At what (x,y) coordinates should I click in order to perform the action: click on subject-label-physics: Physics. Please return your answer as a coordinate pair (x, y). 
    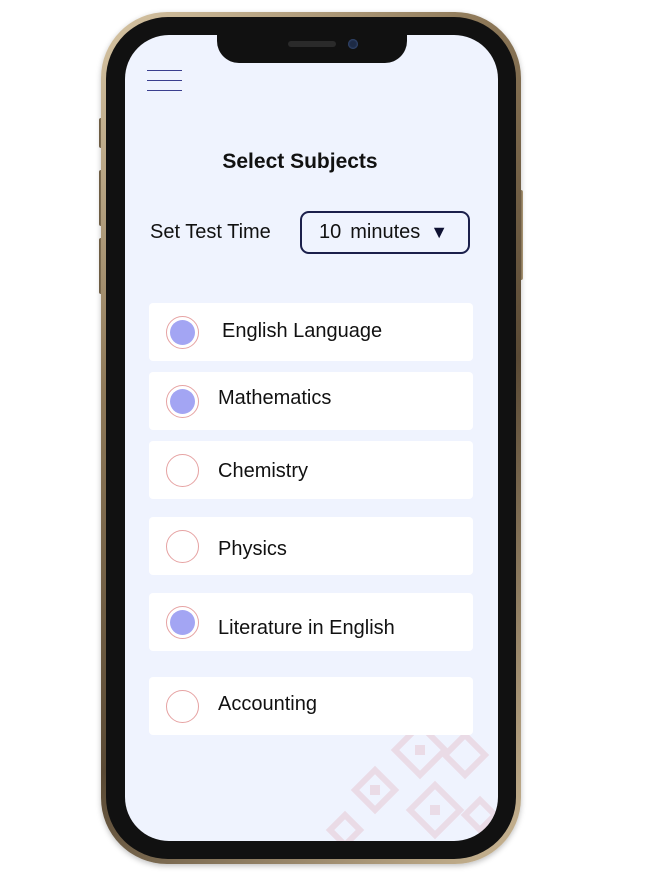
    Looking at the image, I should click on (252, 549).